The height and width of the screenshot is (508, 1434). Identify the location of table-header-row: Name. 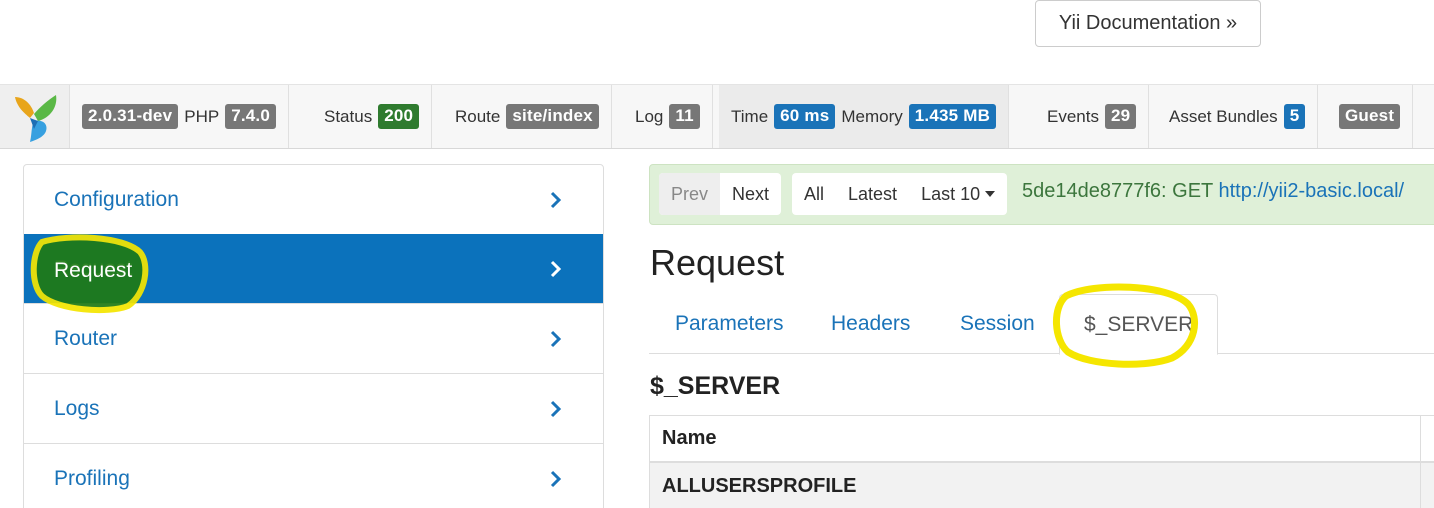
(1042, 439).